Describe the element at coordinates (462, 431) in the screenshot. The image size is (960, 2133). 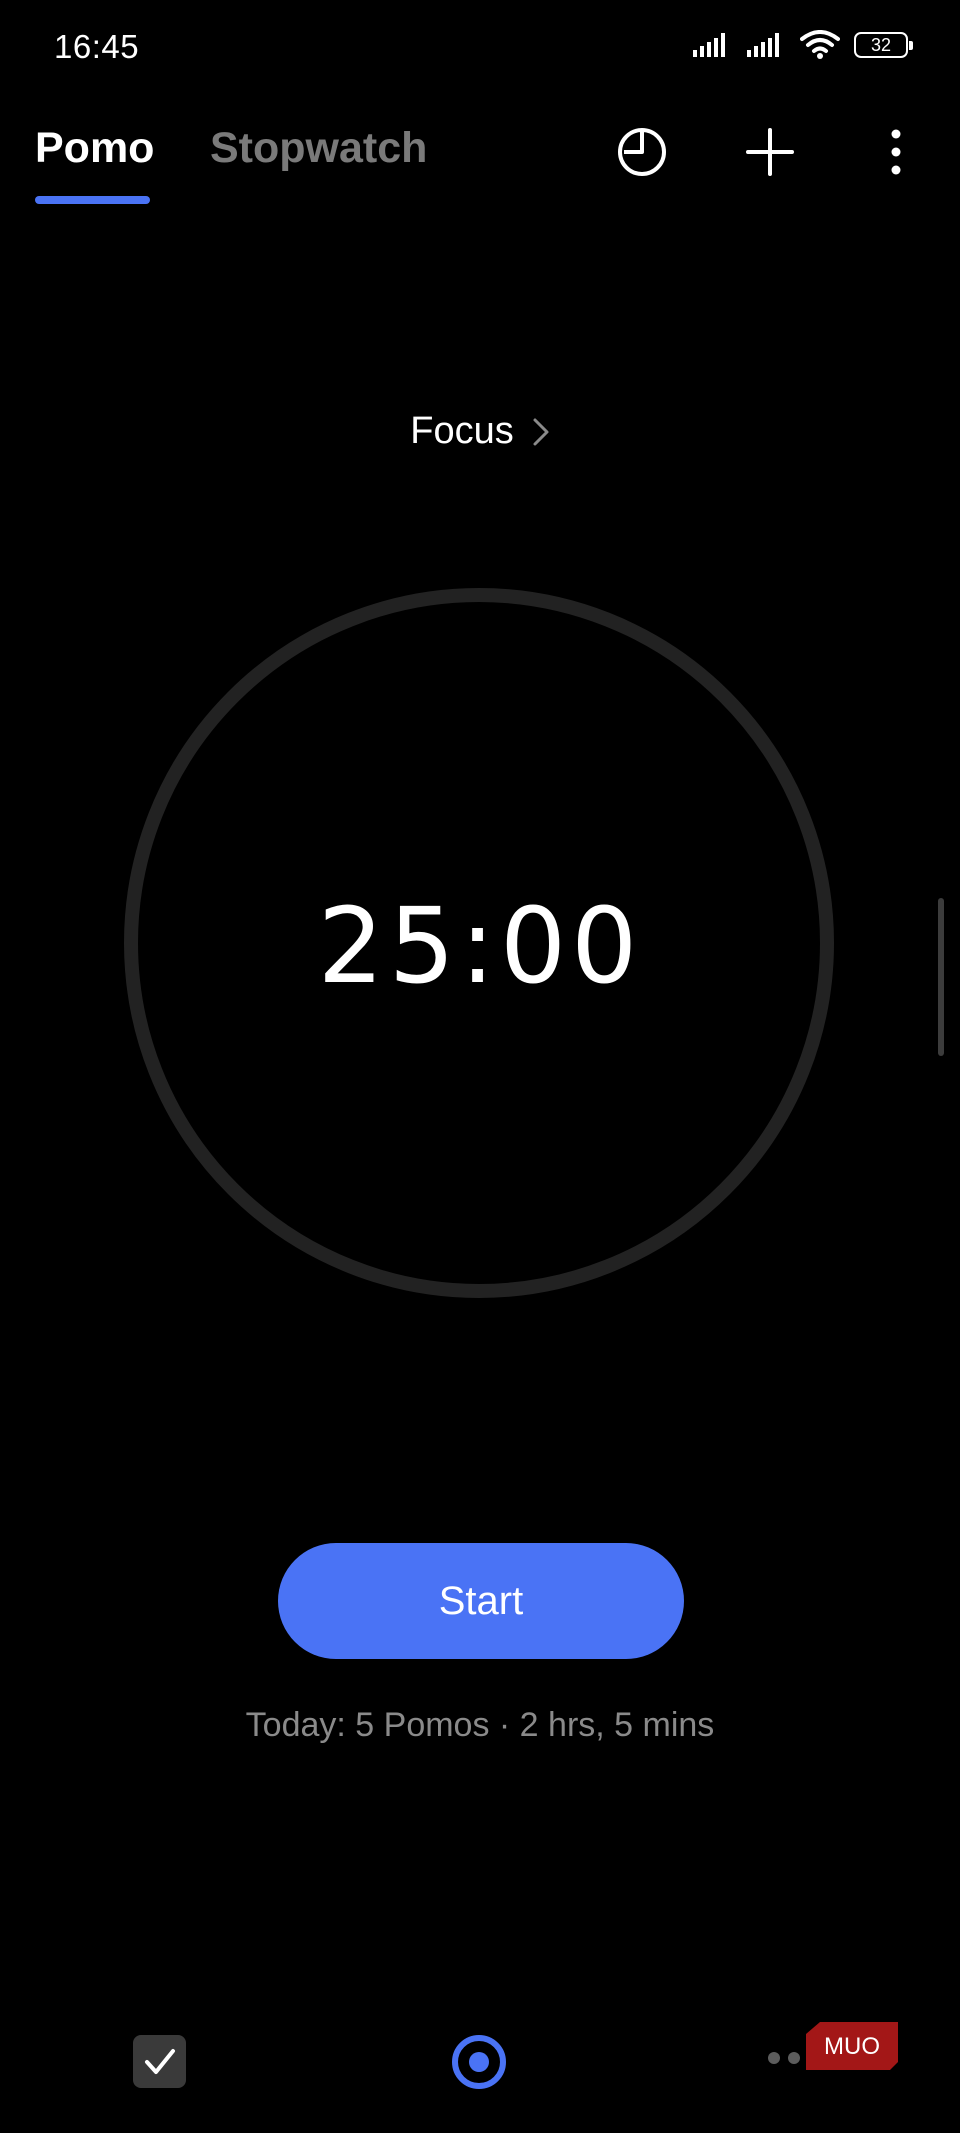
I see `focus-label: Focus` at that location.